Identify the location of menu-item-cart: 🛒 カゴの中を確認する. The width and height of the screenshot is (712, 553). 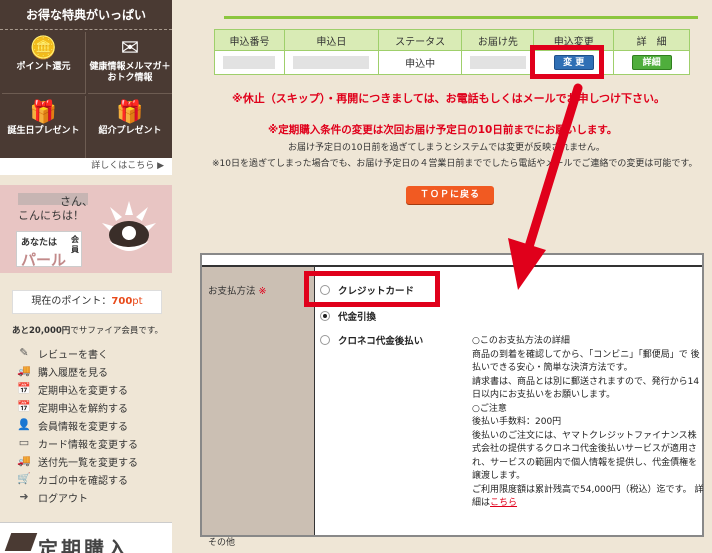
(94, 479).